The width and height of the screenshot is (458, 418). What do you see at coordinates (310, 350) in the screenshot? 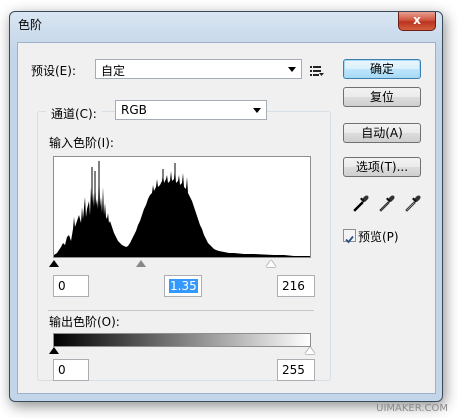
I see `output-white-slider` at bounding box center [310, 350].